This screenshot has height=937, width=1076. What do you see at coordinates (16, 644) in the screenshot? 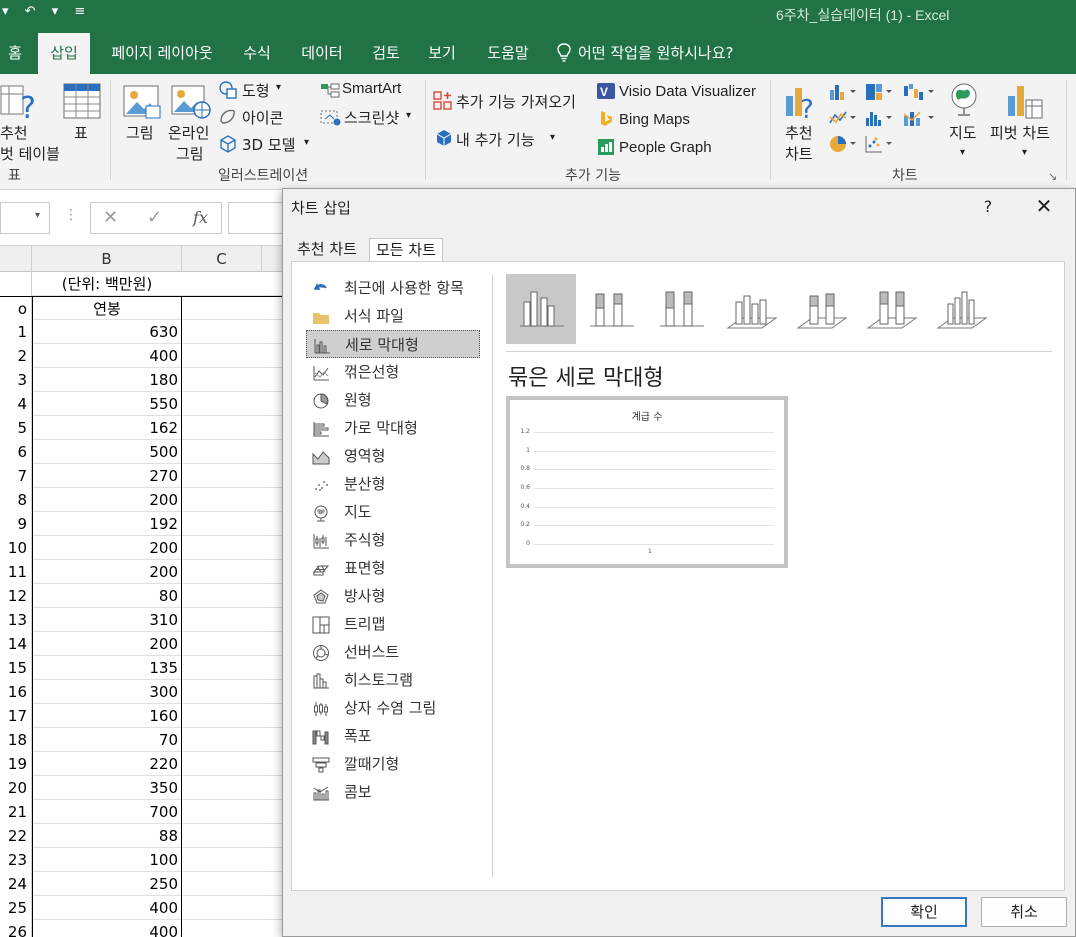
I see `row-number: 14` at bounding box center [16, 644].